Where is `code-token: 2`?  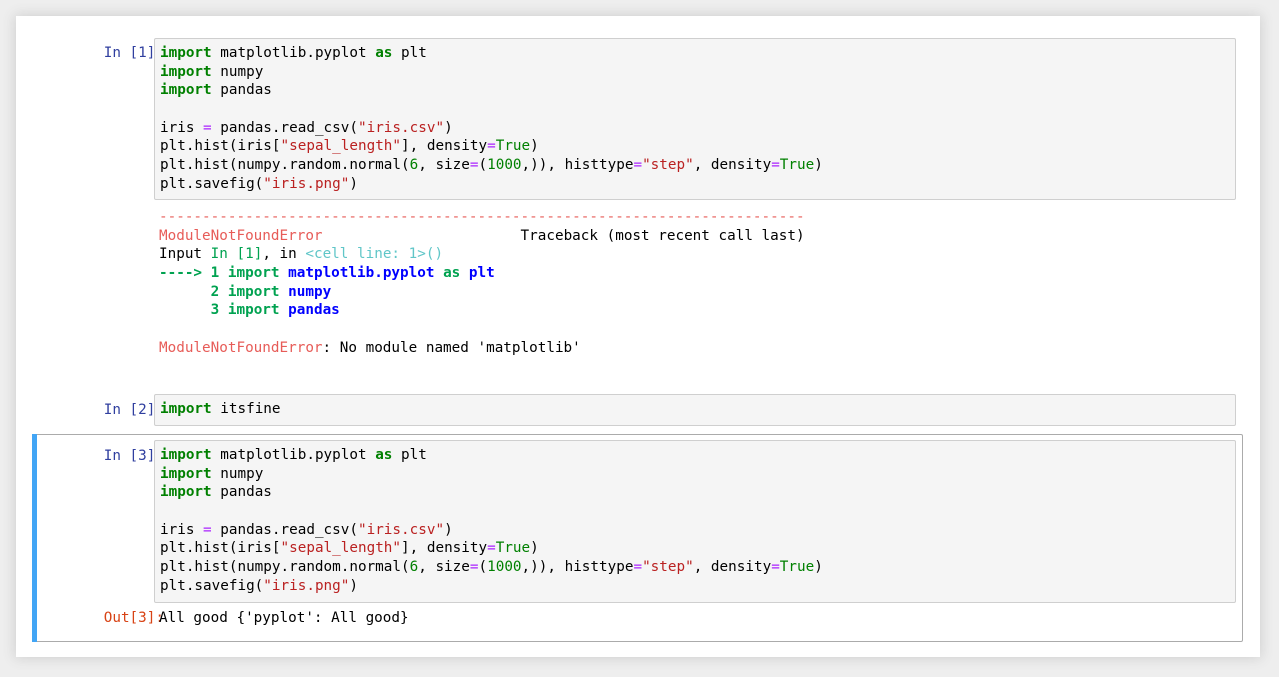 code-token: 2 is located at coordinates (193, 291).